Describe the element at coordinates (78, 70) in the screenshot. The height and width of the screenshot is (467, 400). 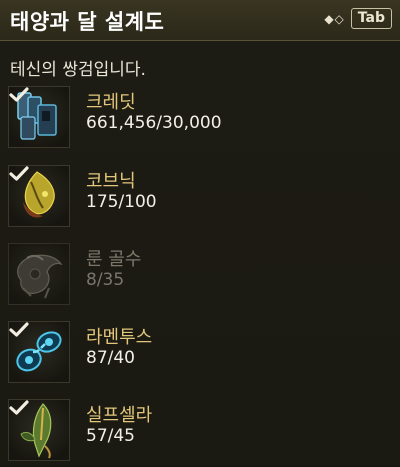
I see `item-description: 테신의 쌍검입니다.` at that location.